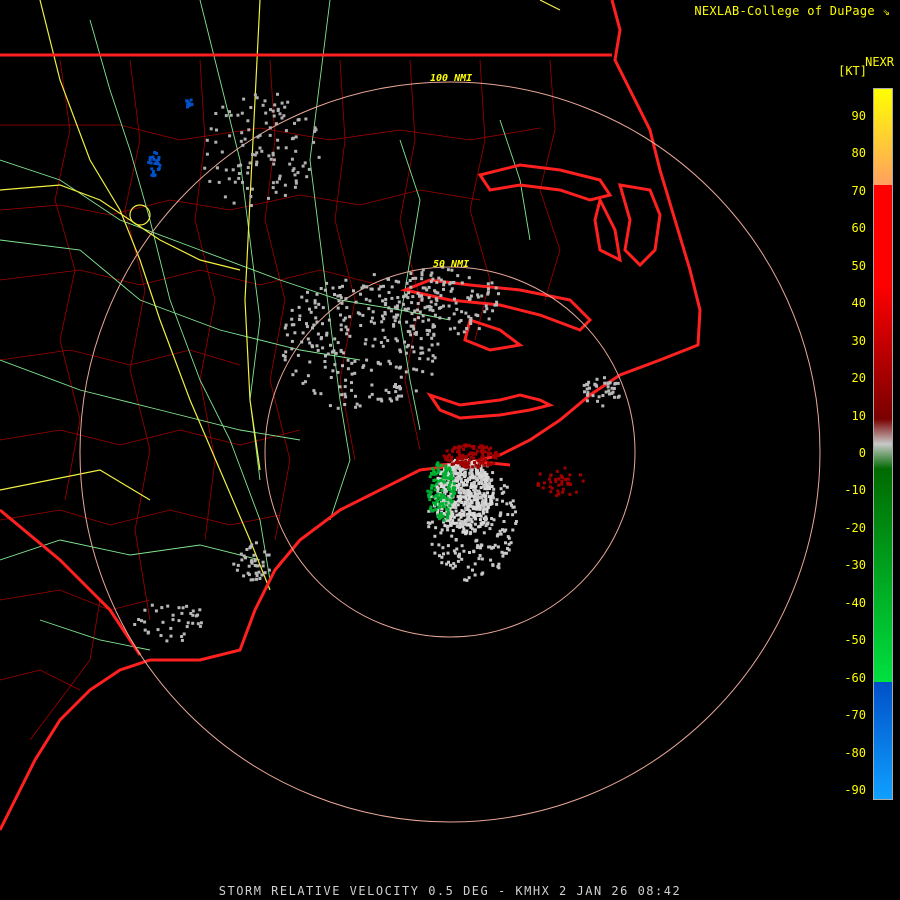 Image resolution: width=900 pixels, height=900 pixels. I want to click on bar-seg-blue, so click(883, 740).